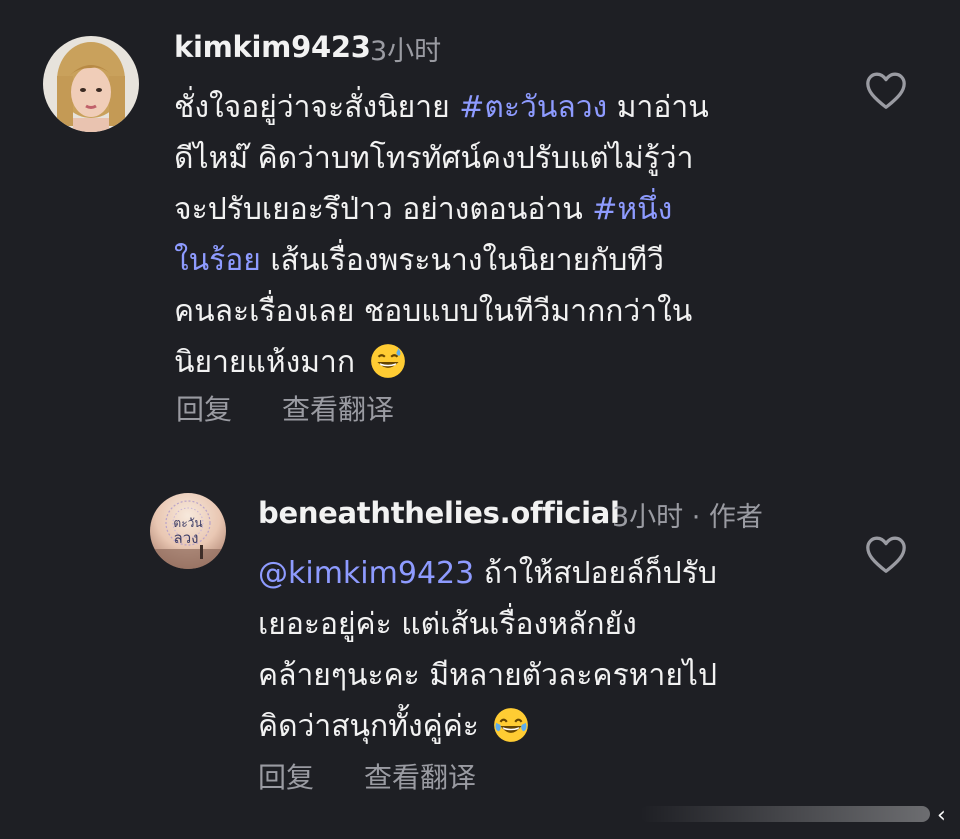  I want to click on tears-of-joy-emoji, so click(511, 725).